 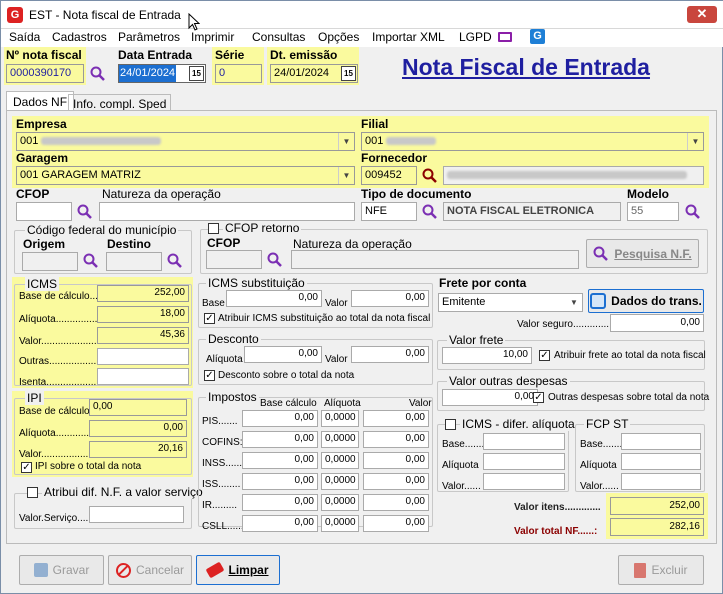 What do you see at coordinates (661, 461) in the screenshot?
I see `fcp-aliq-input` at bounding box center [661, 461].